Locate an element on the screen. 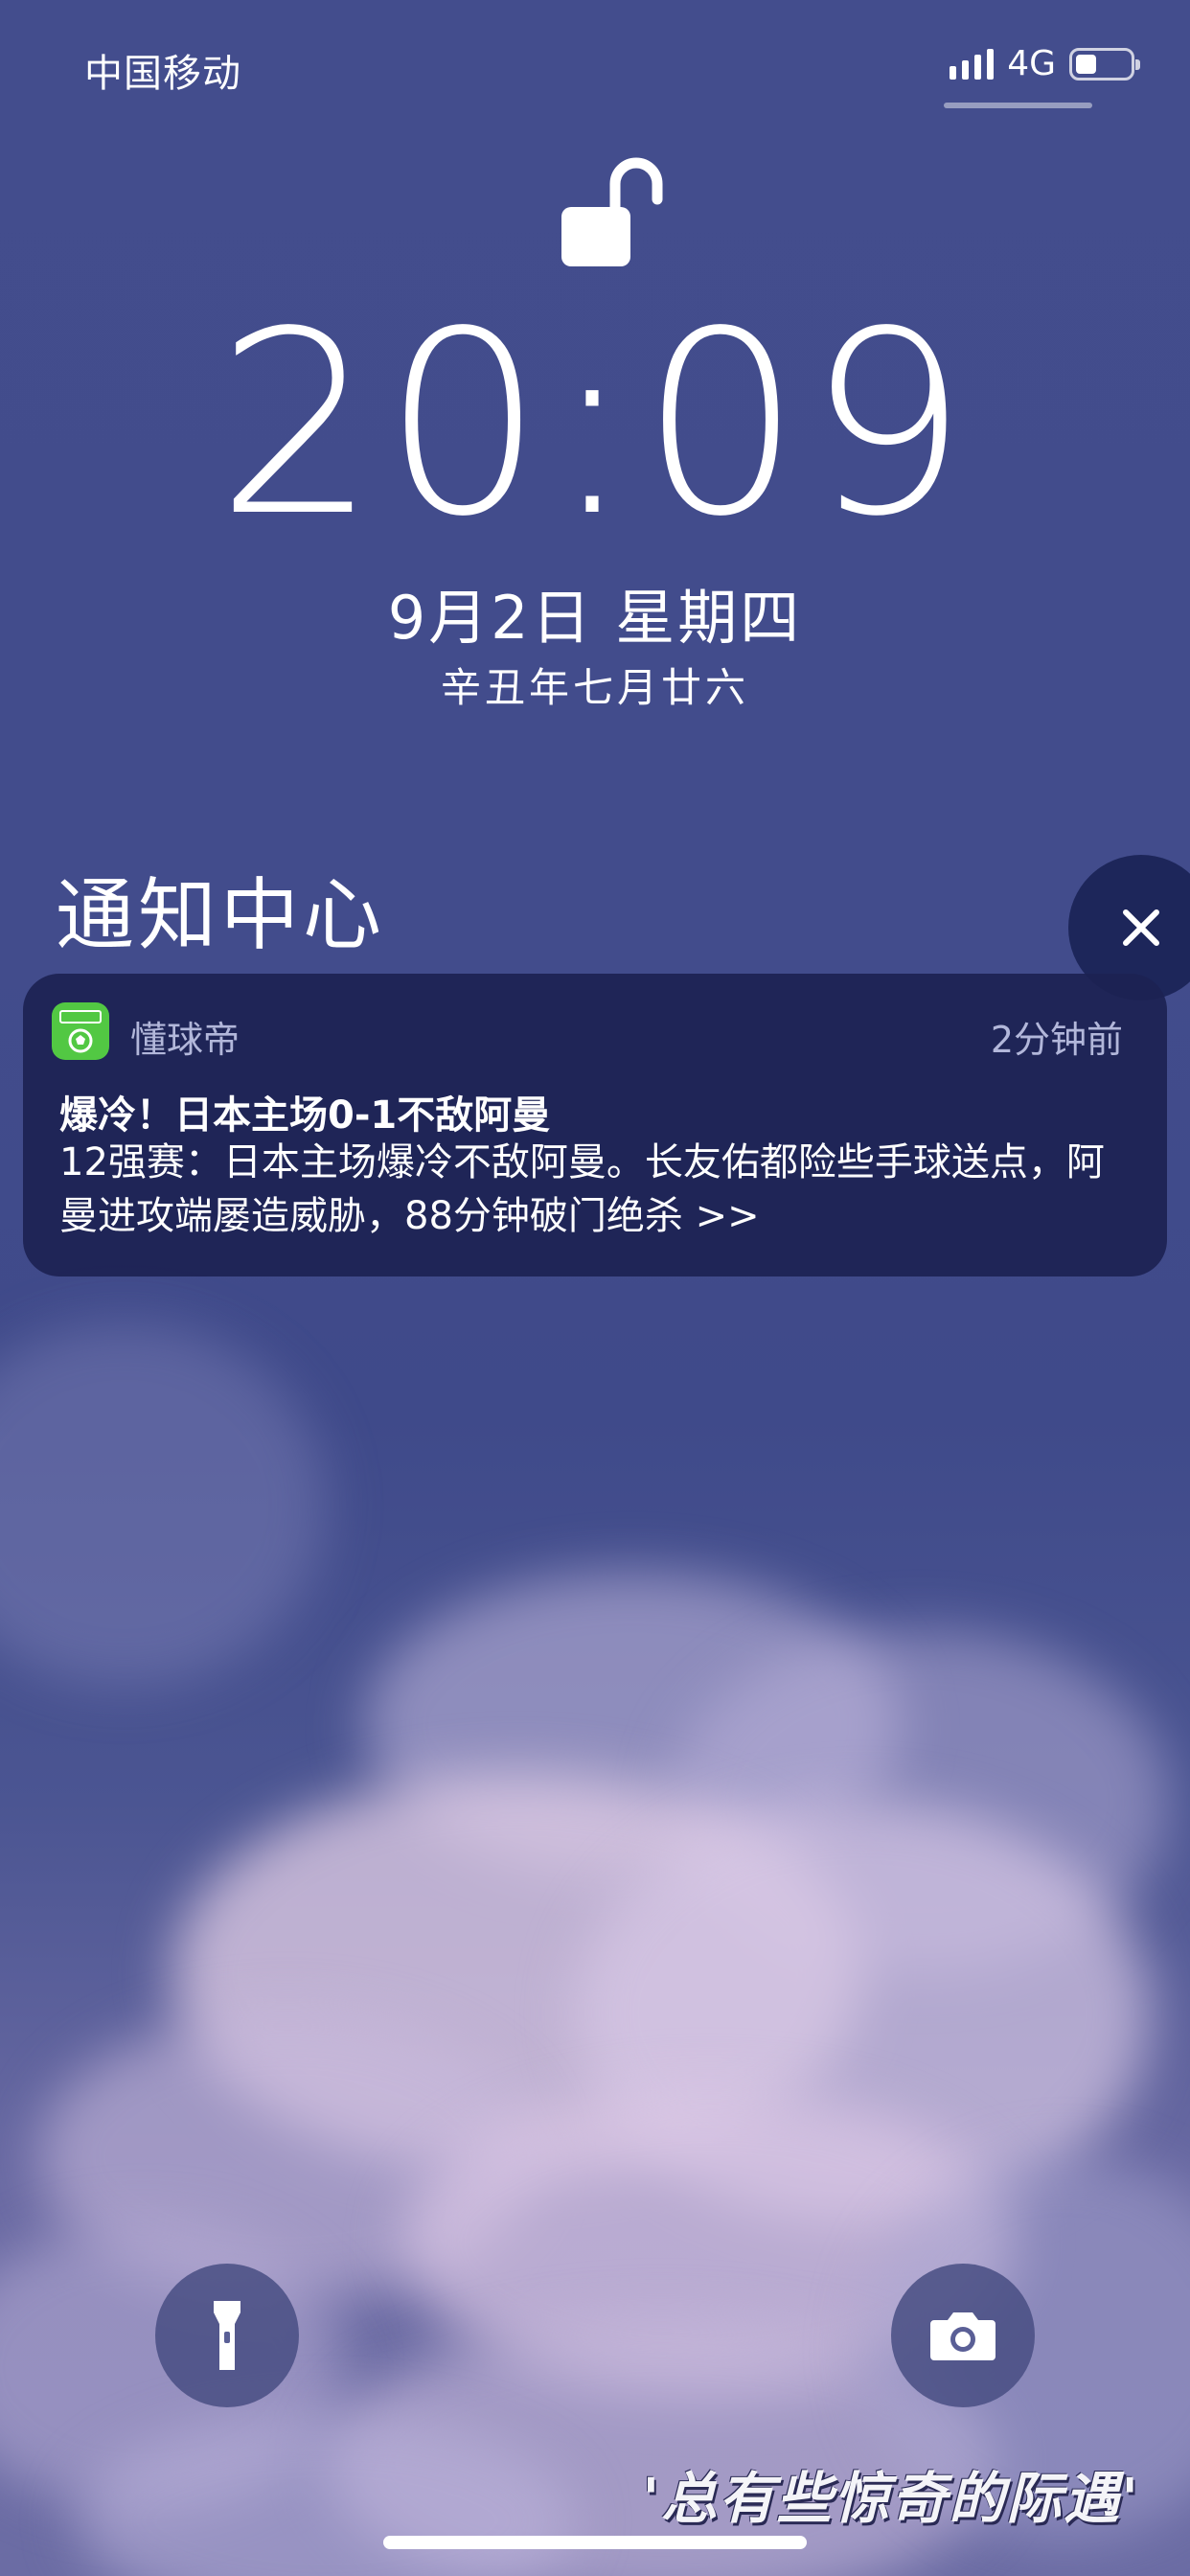  dongqiudi-app-icon is located at coordinates (81, 1031).